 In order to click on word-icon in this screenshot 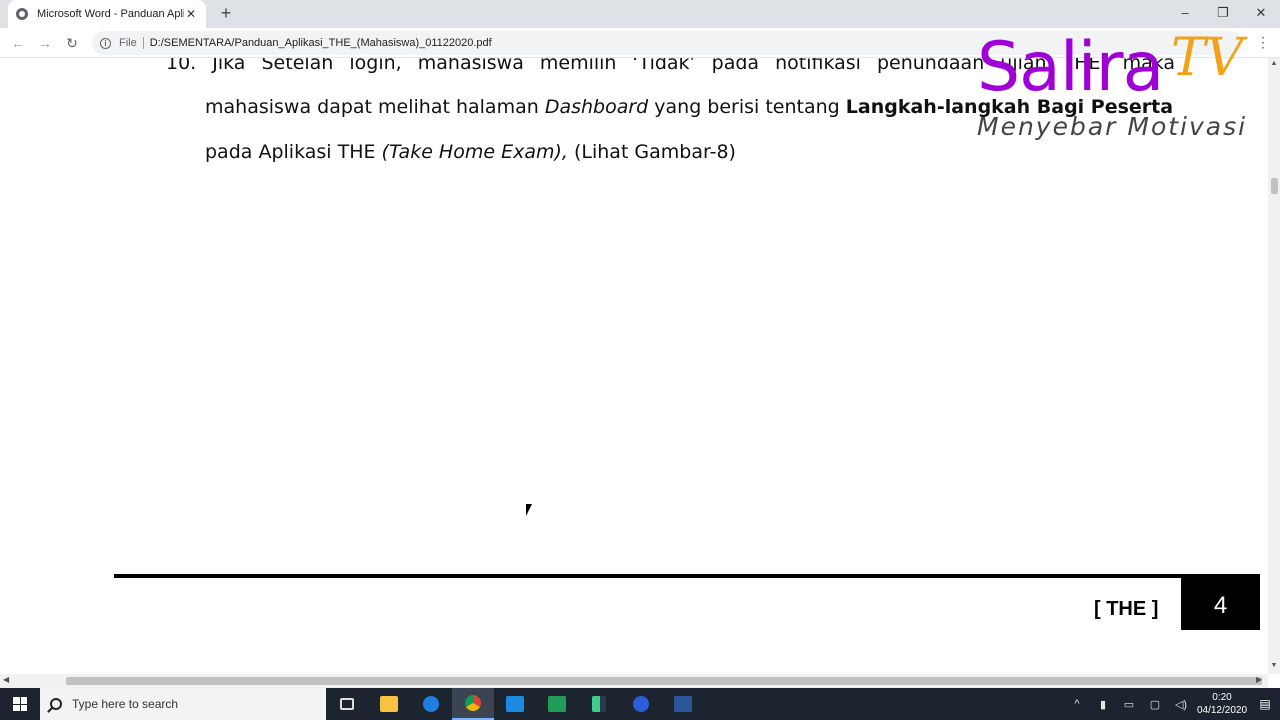, I will do `click(683, 704)`.